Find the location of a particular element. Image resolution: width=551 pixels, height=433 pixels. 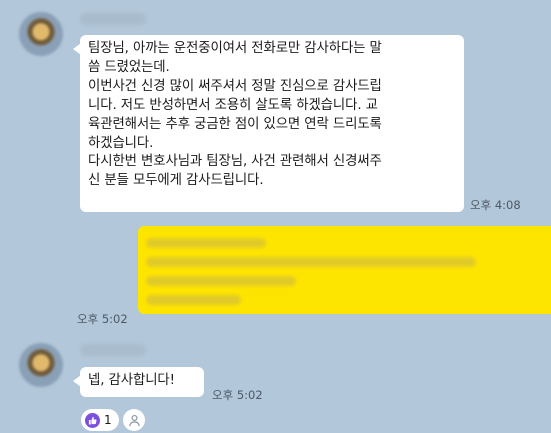

message-line: 하겠습니다. is located at coordinates (121, 143).